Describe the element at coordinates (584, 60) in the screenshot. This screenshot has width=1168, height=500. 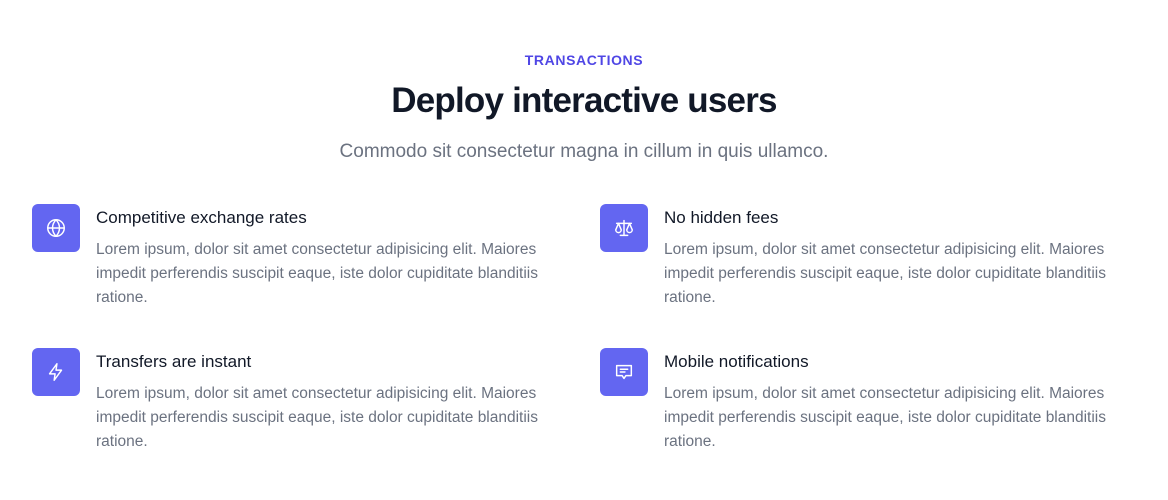
I see `section-eyebrow: TRANSACTIONS` at that location.